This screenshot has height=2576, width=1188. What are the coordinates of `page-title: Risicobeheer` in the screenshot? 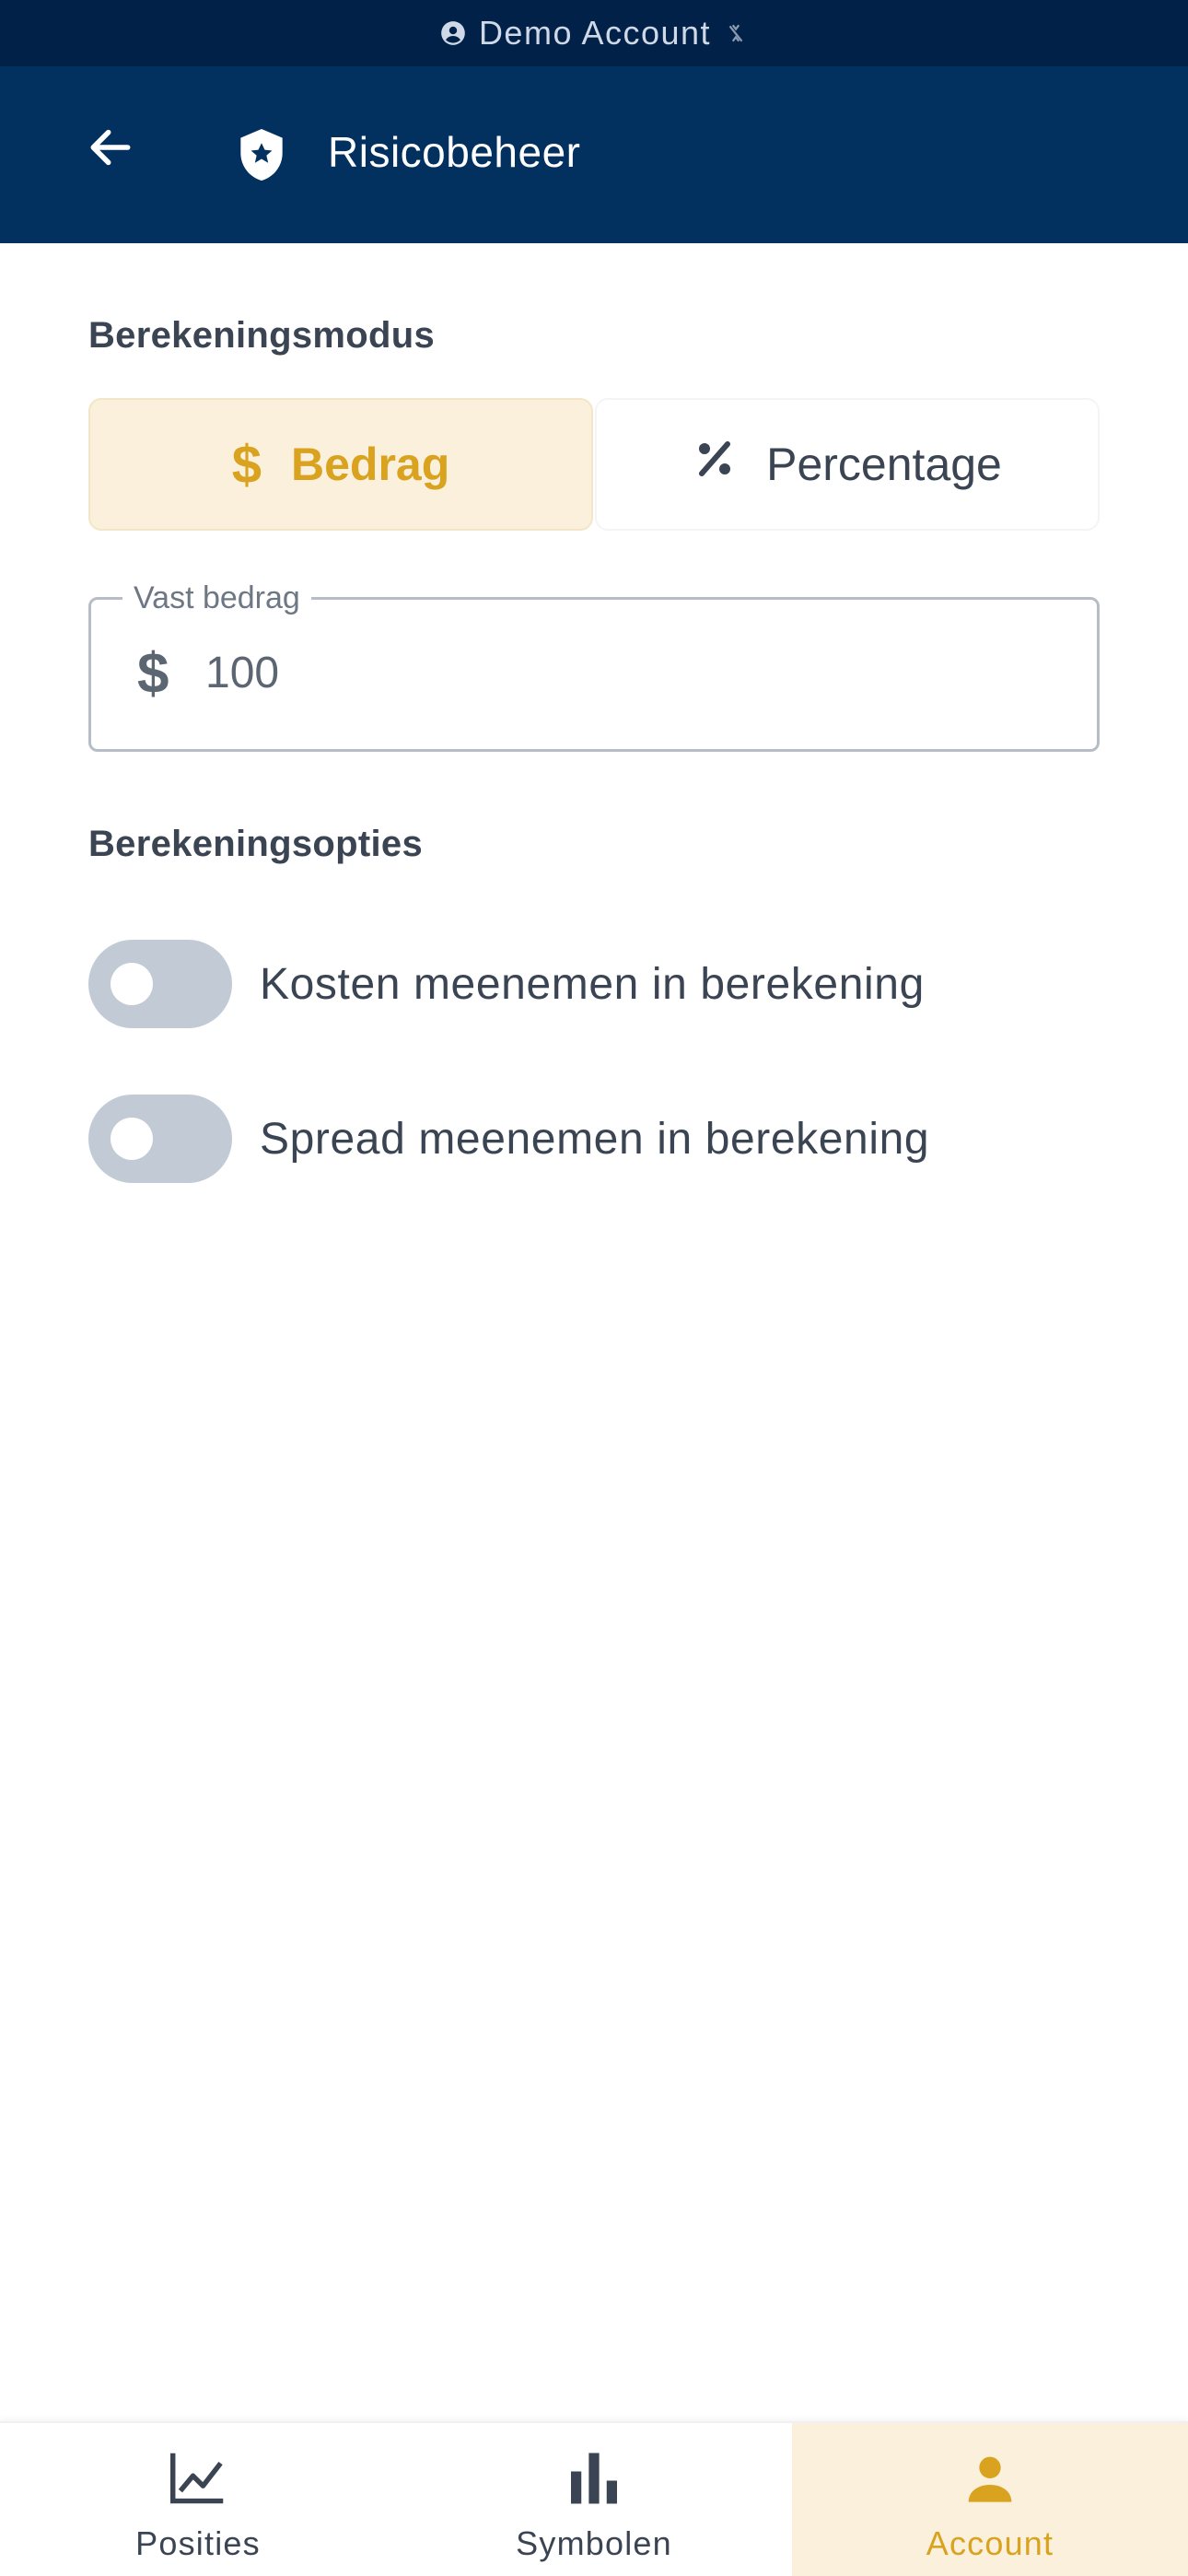 It's located at (454, 152).